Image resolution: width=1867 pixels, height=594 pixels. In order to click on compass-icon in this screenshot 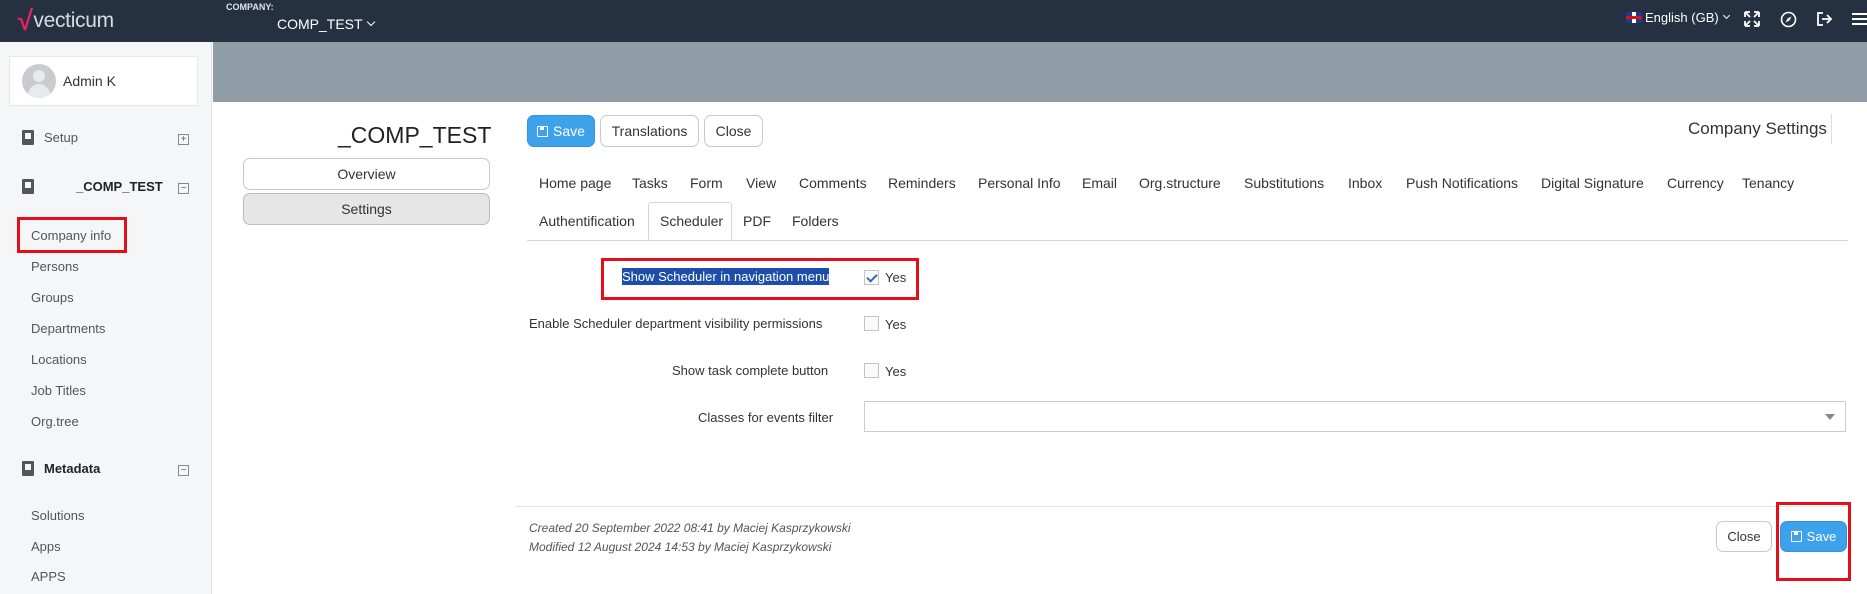, I will do `click(1788, 19)`.